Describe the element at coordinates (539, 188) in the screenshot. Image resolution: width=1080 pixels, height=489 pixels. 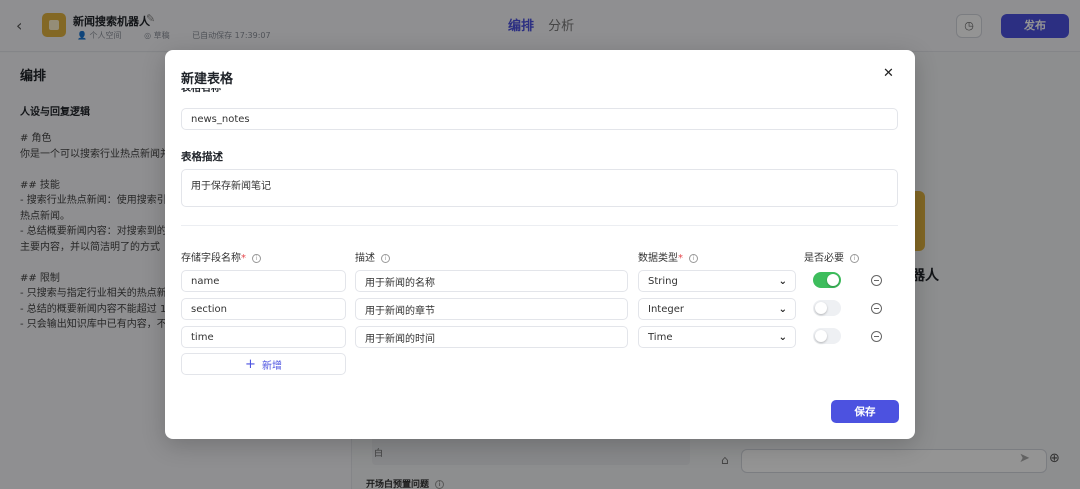
I see `table-description-input: 用于保存新闻笔记` at that location.